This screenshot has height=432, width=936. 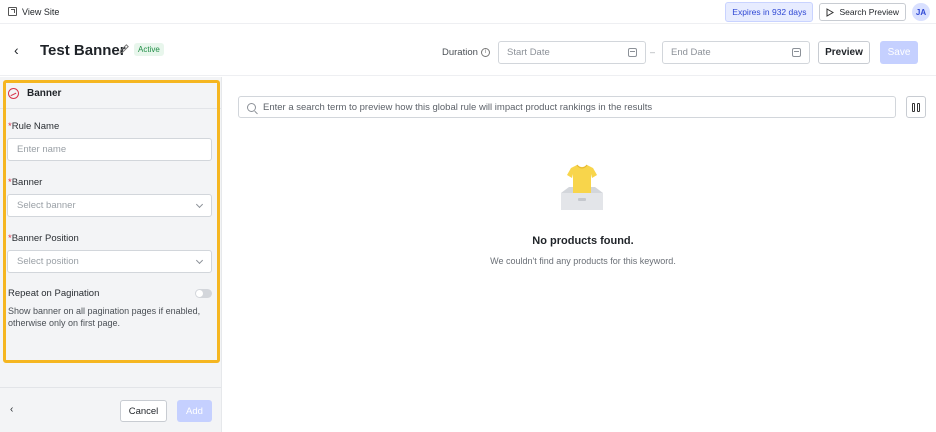 What do you see at coordinates (11, 409) in the screenshot?
I see `collapse-panel-icon: ‹` at bounding box center [11, 409].